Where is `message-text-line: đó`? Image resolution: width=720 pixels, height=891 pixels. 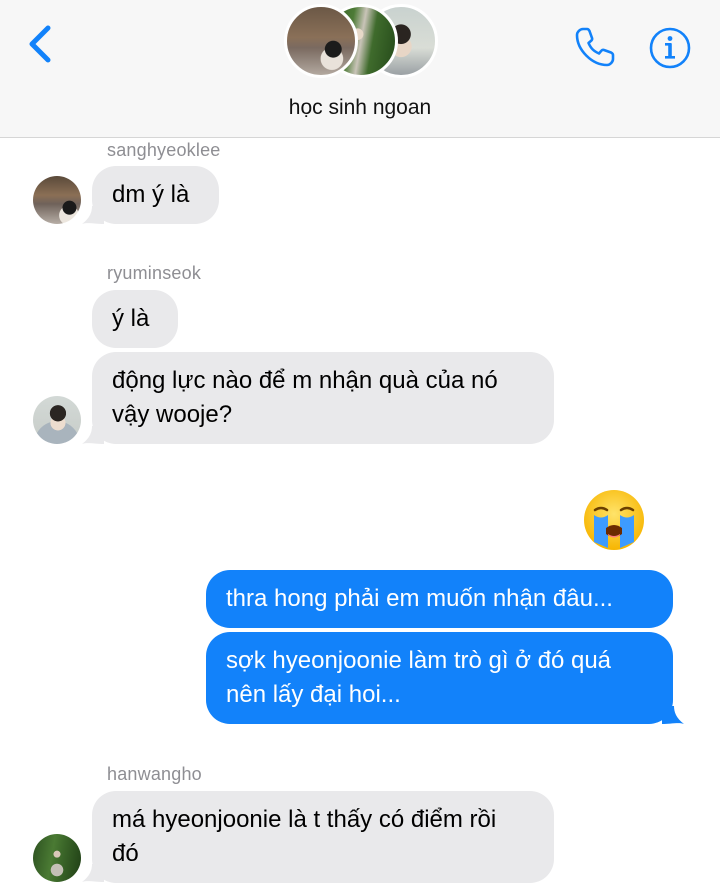
message-text-line: đó is located at coordinates (125, 853).